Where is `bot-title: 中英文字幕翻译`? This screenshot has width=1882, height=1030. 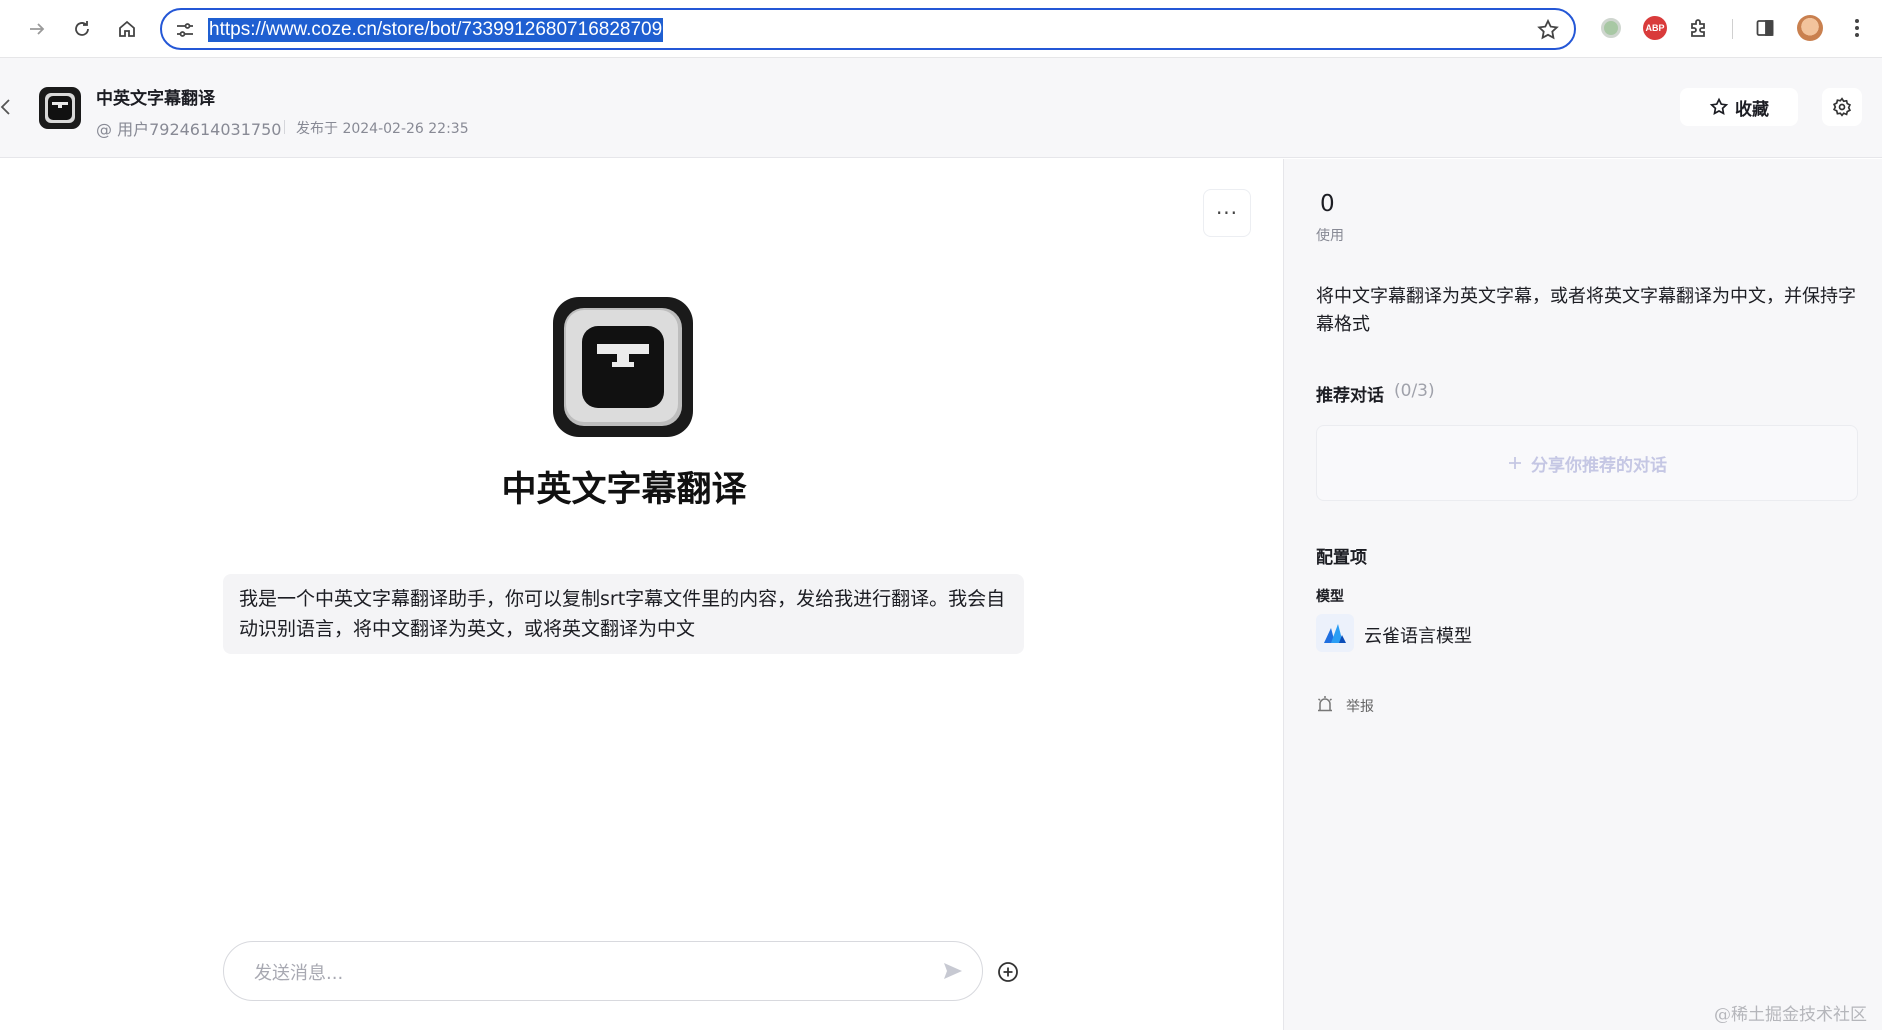
bot-title: 中英文字幕翻译 is located at coordinates (155, 99).